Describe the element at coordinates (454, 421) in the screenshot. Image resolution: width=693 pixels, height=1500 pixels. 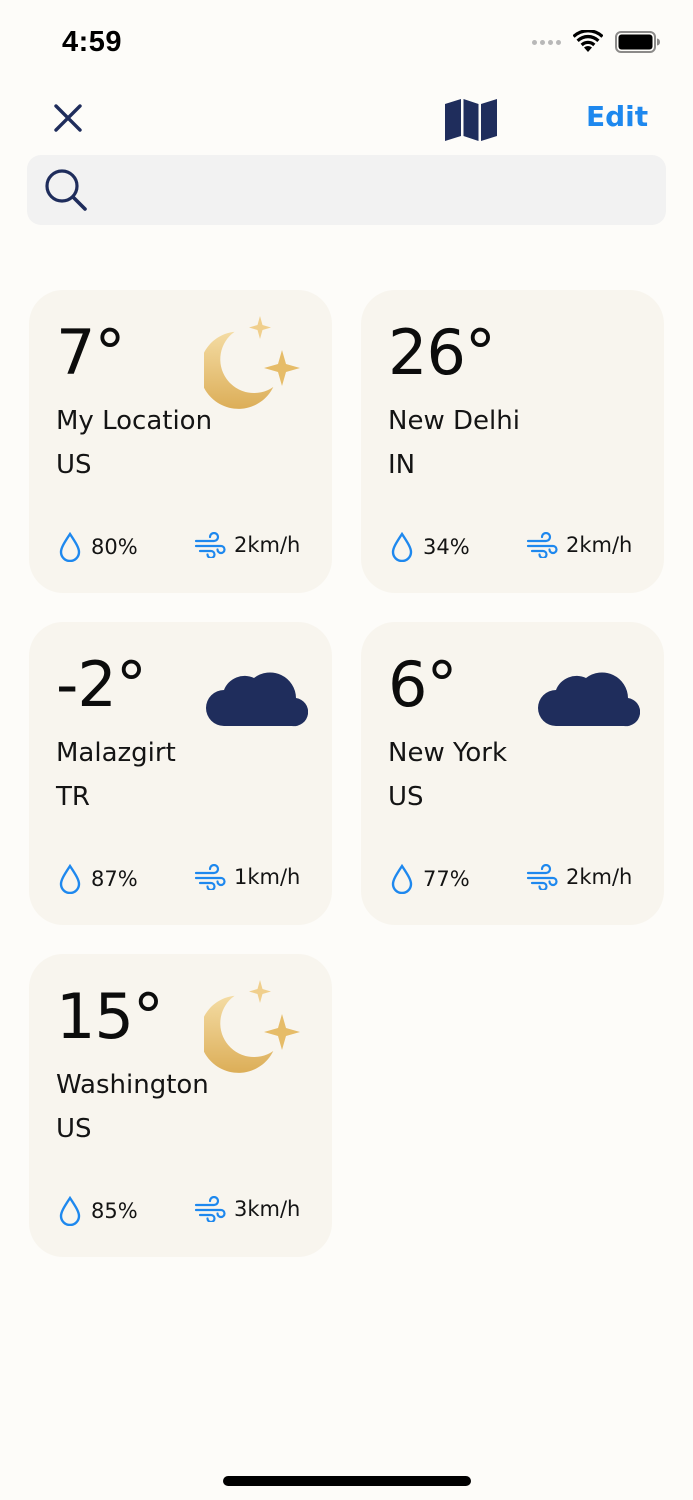
I see `card-city: New Delhi` at that location.